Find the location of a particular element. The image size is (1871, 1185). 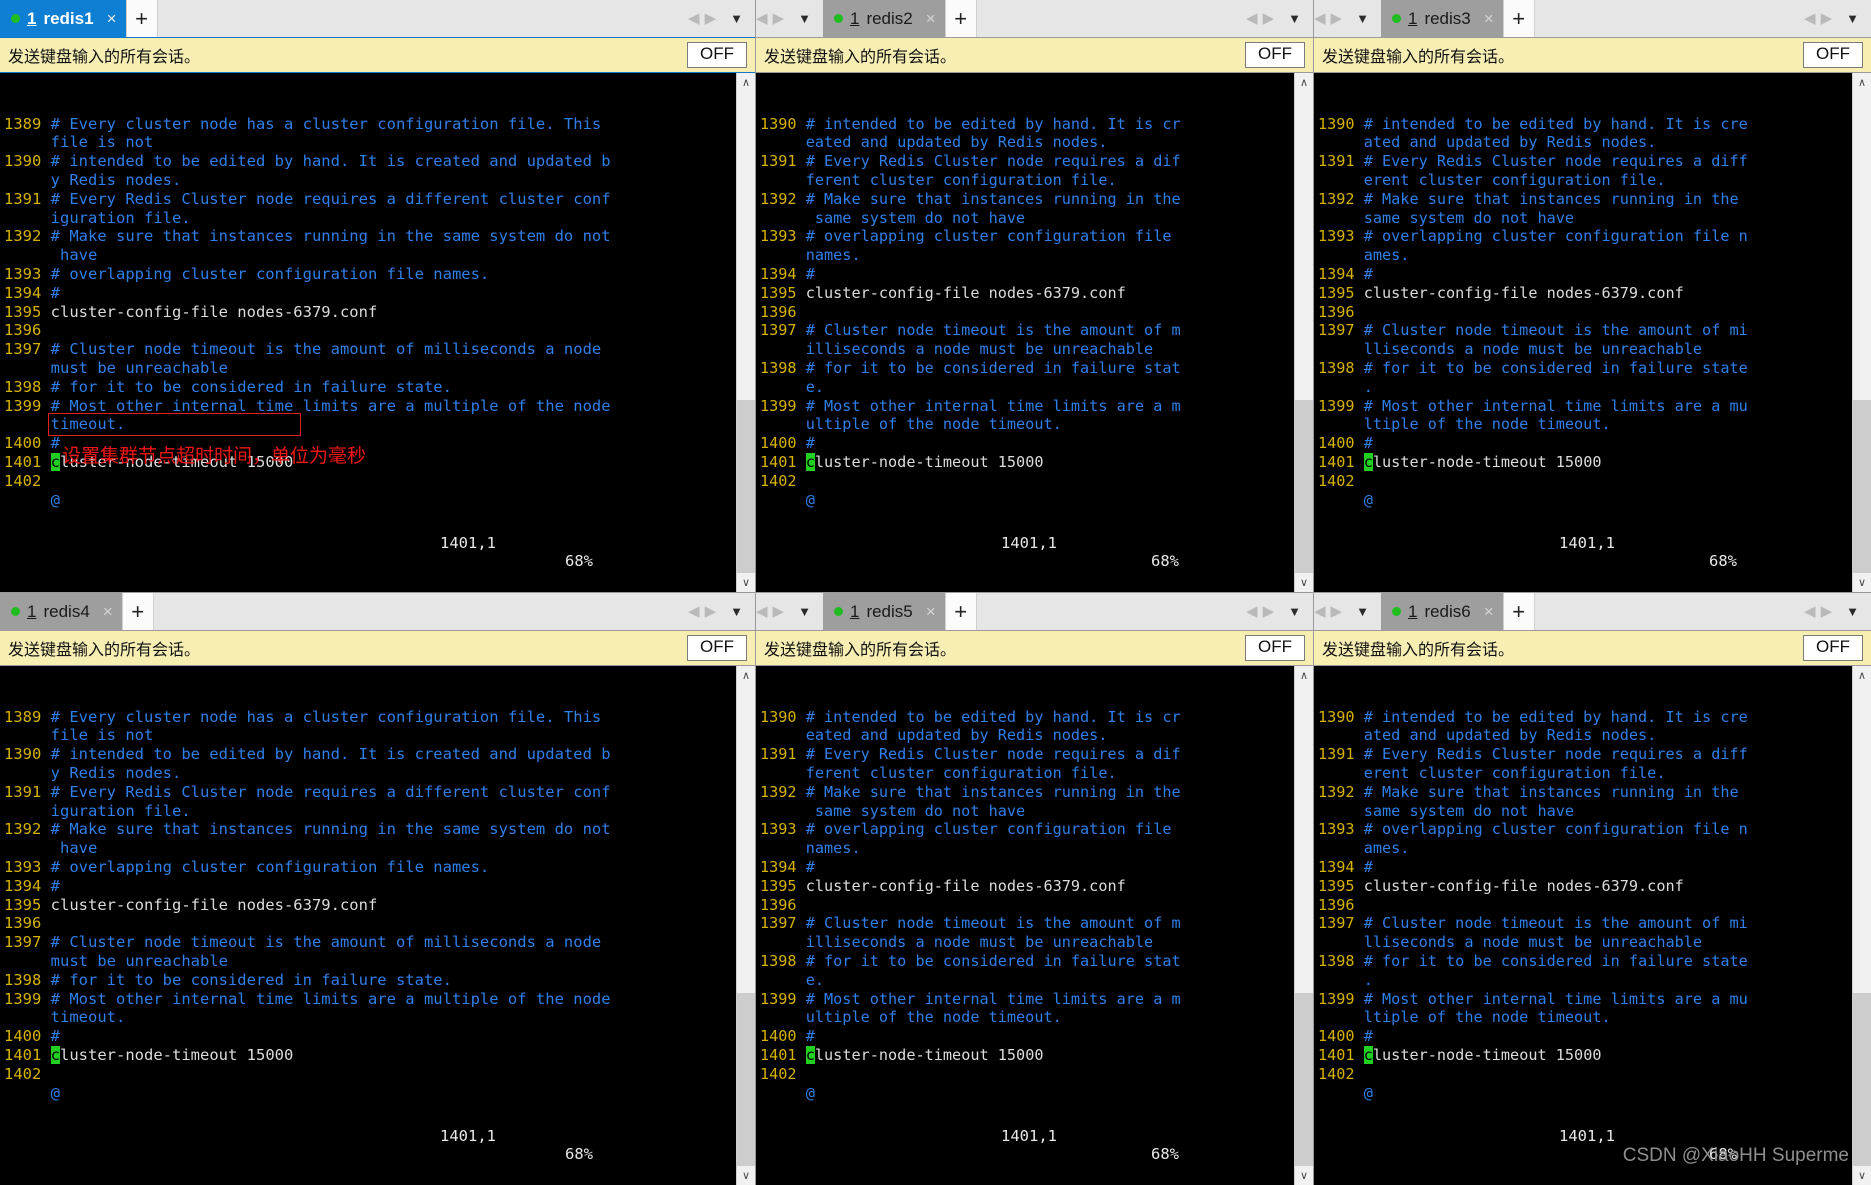

terminal-line: 1401 cluster-node-timeout 15000 is located at coordinates (370, 1055).